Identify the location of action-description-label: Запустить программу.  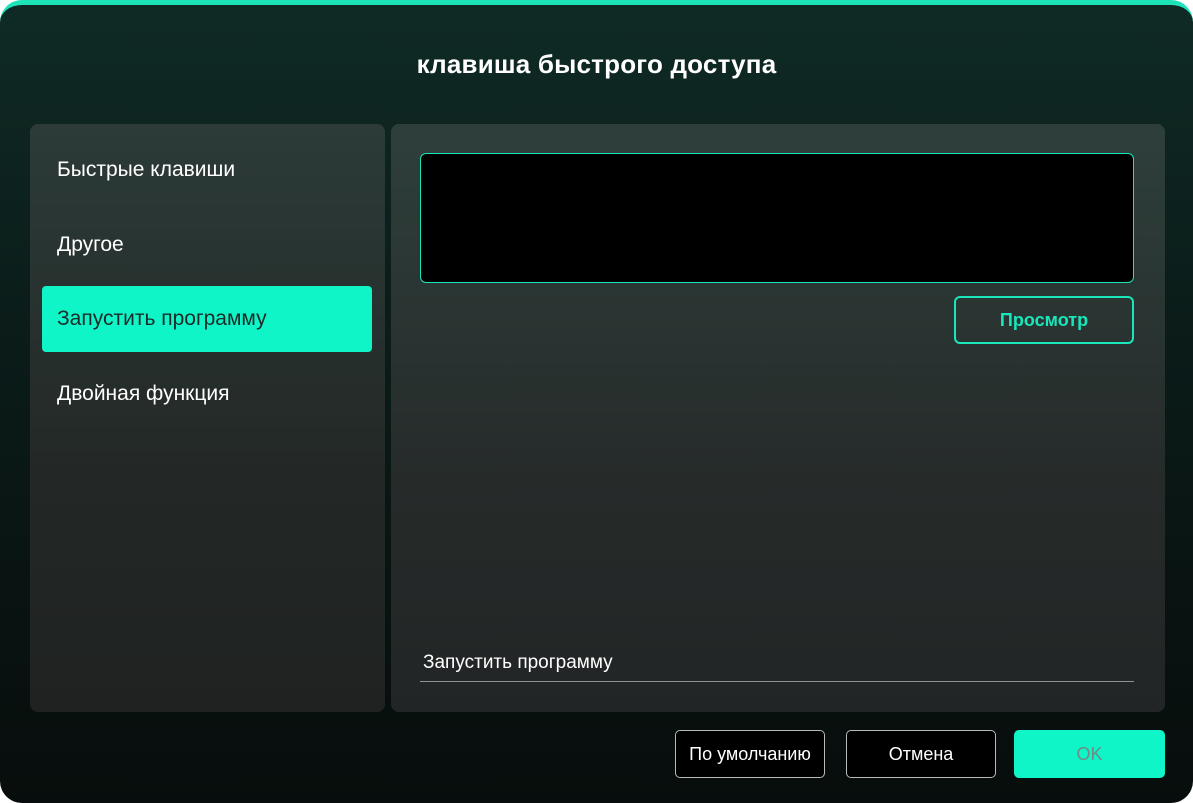
(518, 662).